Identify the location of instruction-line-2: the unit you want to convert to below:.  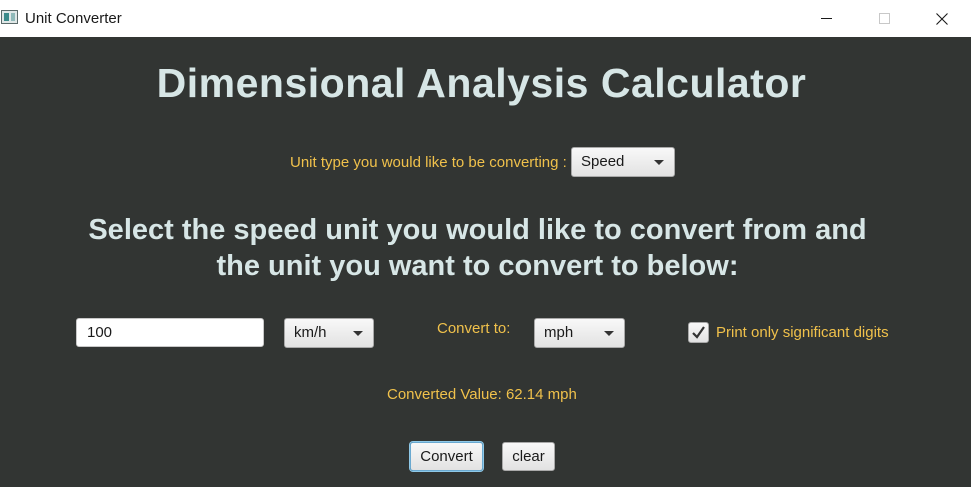
(477, 266).